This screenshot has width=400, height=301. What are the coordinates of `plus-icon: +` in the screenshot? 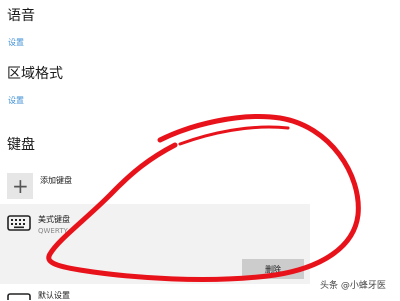 It's located at (20, 186).